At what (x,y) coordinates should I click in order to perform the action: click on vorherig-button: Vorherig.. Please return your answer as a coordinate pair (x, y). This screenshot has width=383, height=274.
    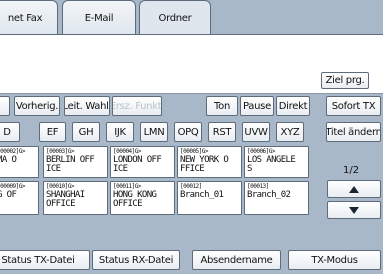
    Looking at the image, I should click on (37, 106).